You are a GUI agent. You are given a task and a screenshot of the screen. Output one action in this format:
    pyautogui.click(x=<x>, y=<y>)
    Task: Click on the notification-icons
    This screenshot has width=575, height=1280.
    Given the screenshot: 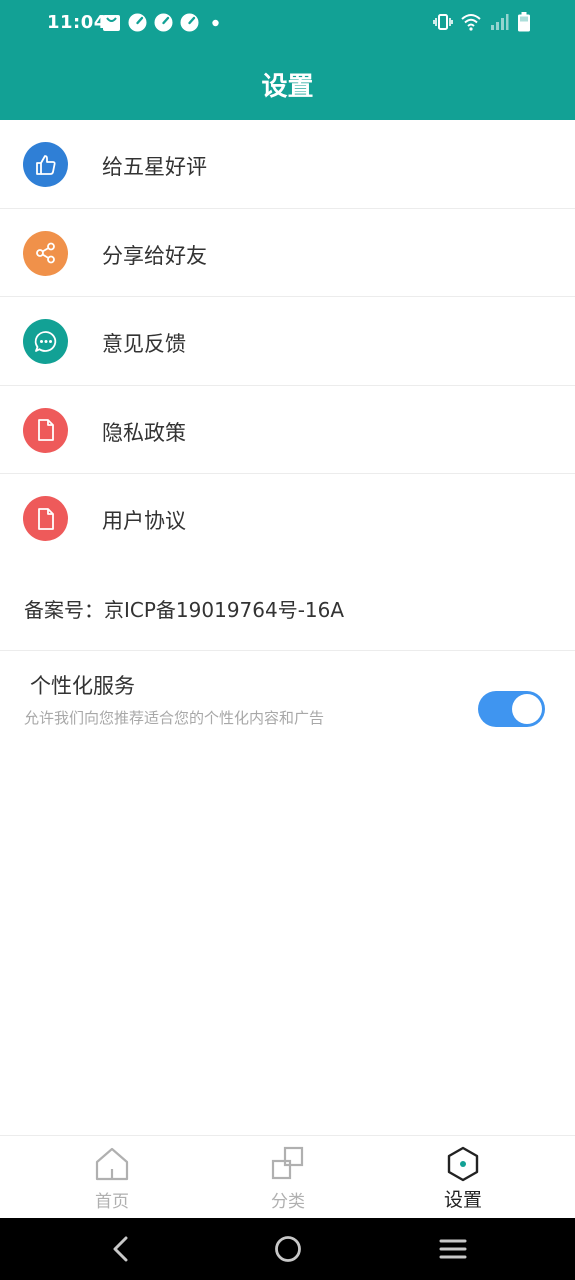 What is the action you would take?
    pyautogui.click(x=163, y=24)
    